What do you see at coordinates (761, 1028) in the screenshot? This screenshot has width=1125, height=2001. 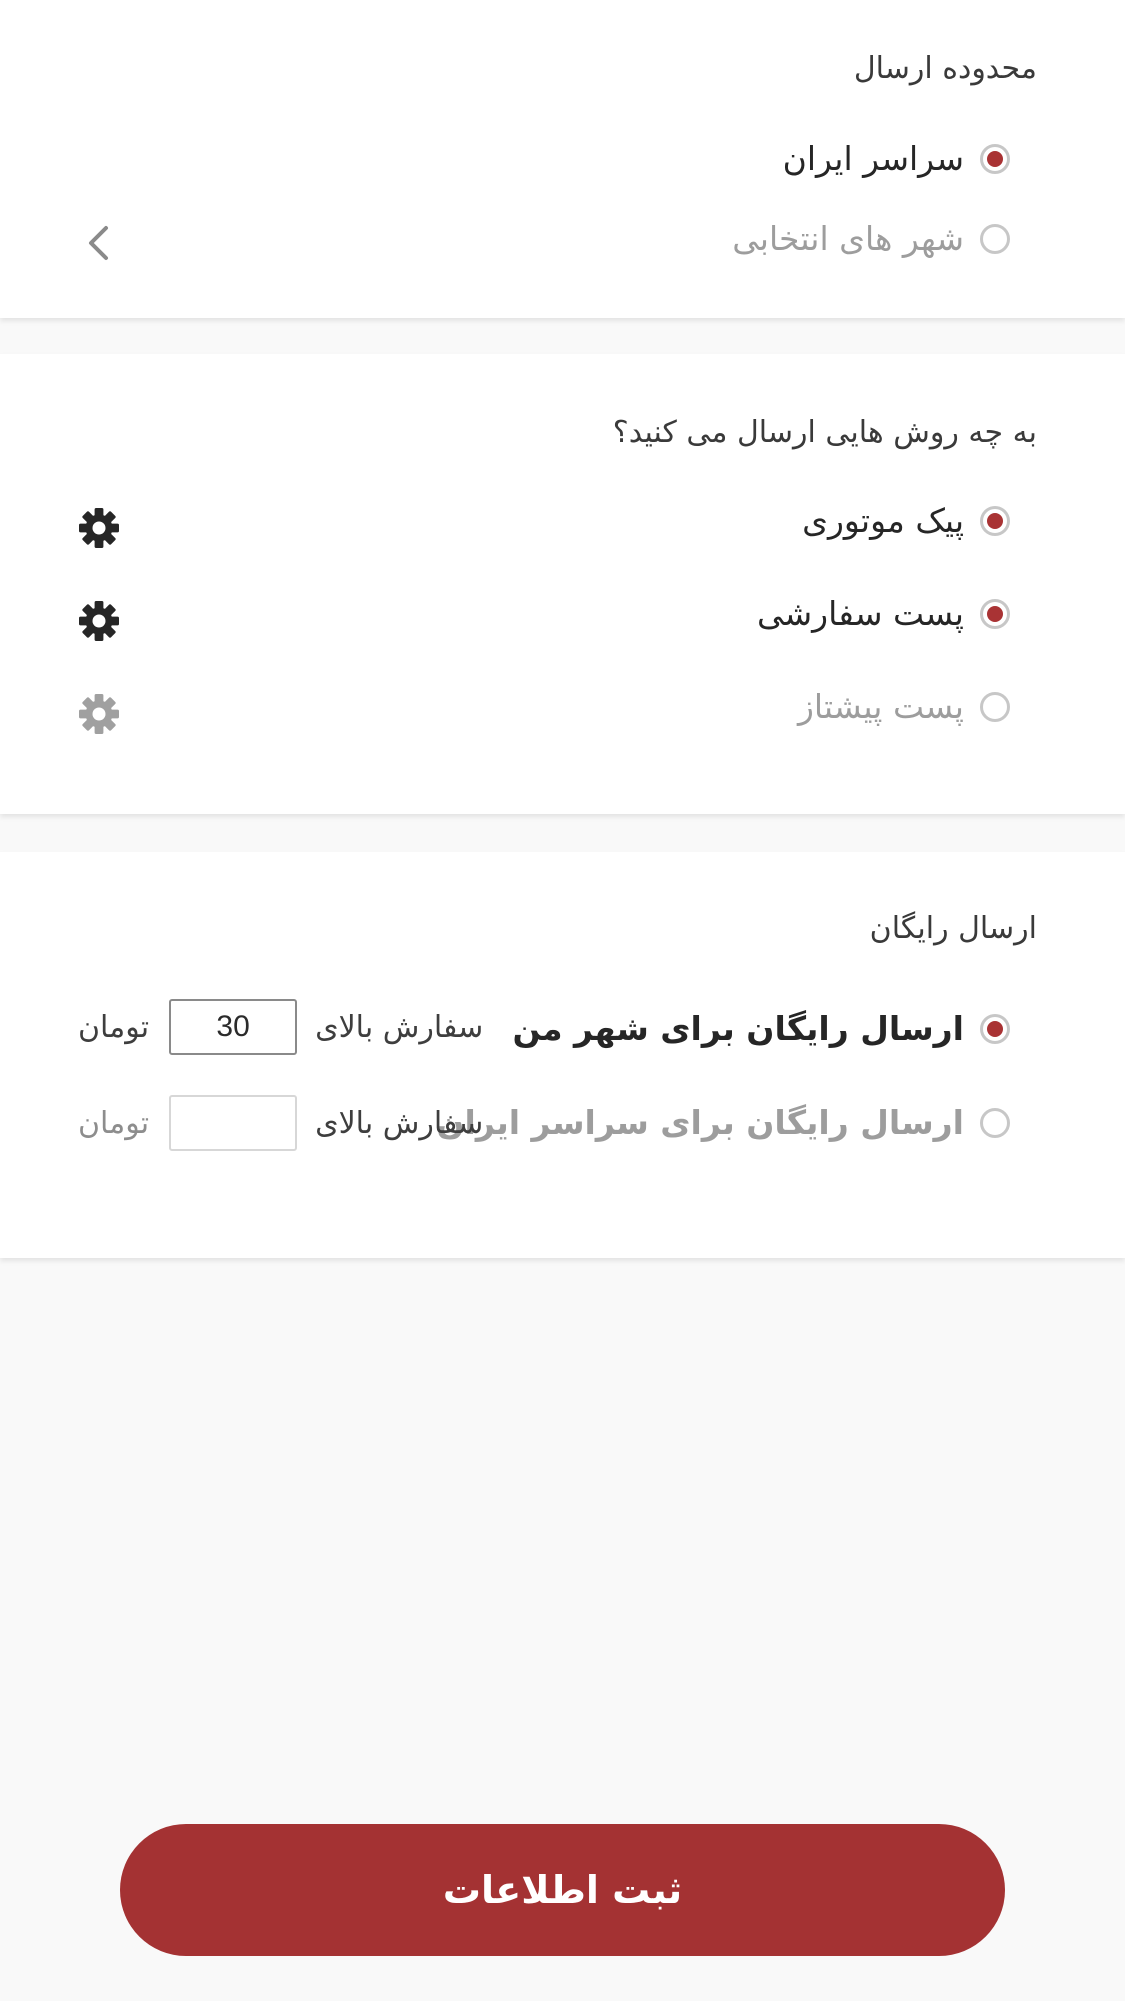 I see `option-free-my-city: ارسال رایگان برای شهر من` at bounding box center [761, 1028].